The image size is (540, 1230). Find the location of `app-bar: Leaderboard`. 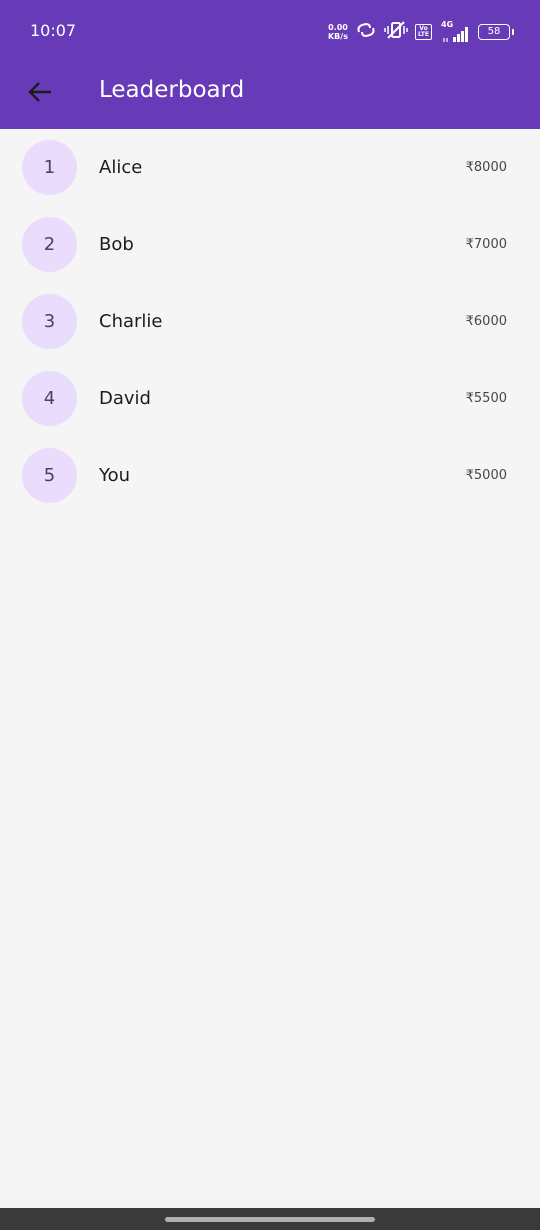

app-bar: Leaderboard is located at coordinates (270, 94).